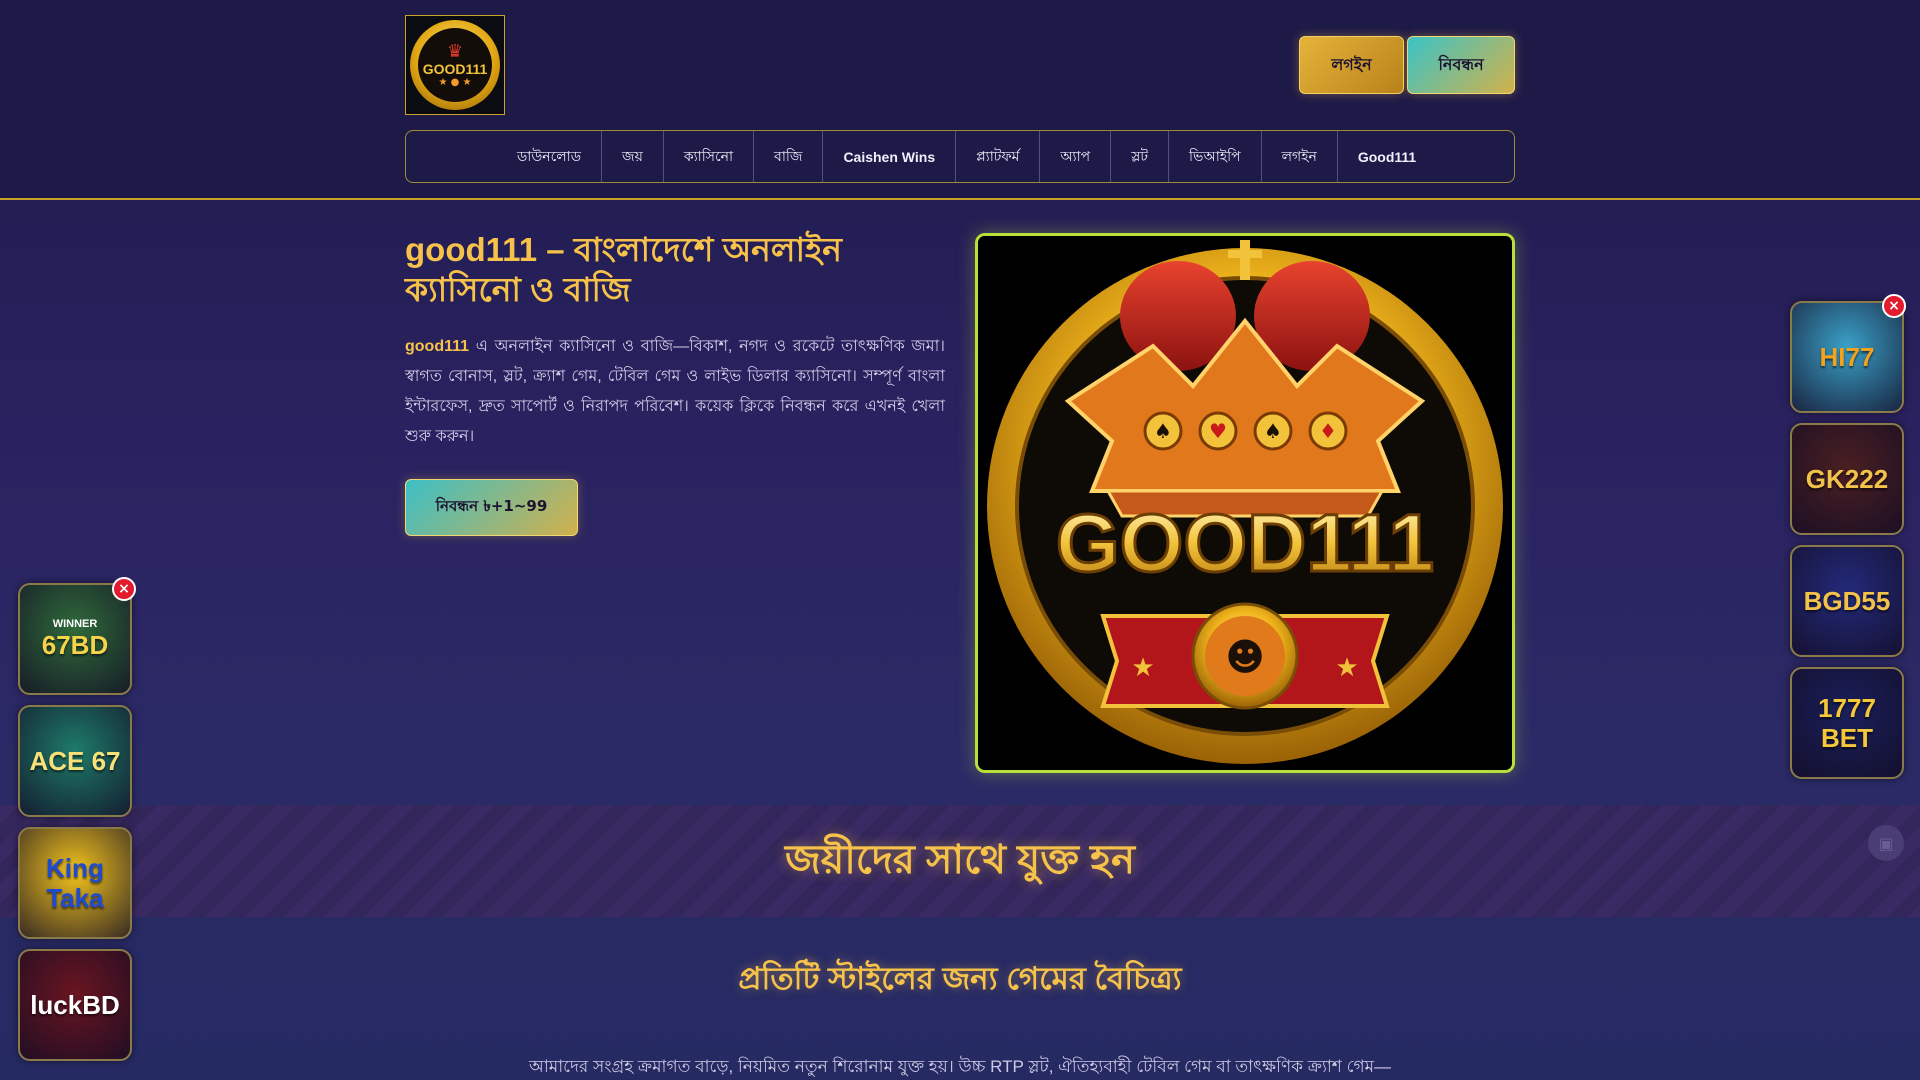  I want to click on promo-ad-label: GK222, so click(1847, 479).